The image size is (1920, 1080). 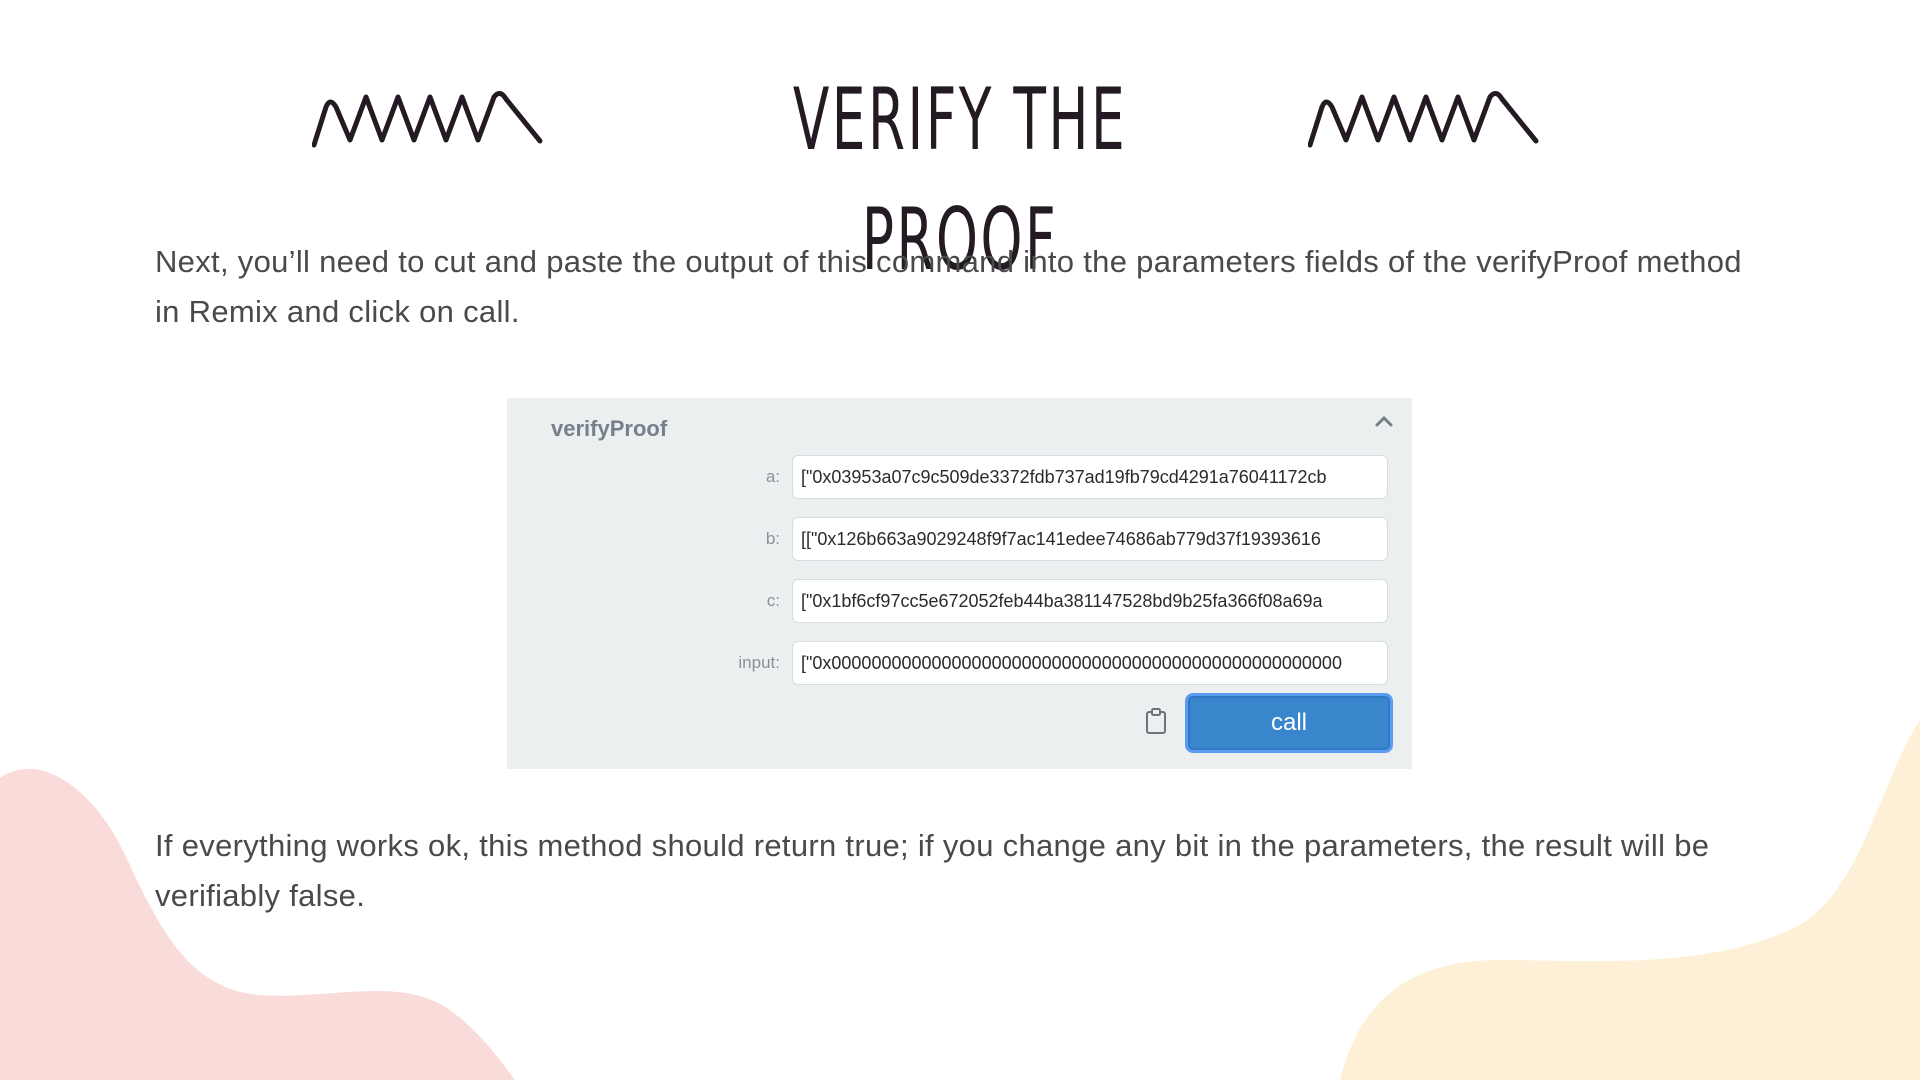 I want to click on clipboard-icon, so click(x=1156, y=721).